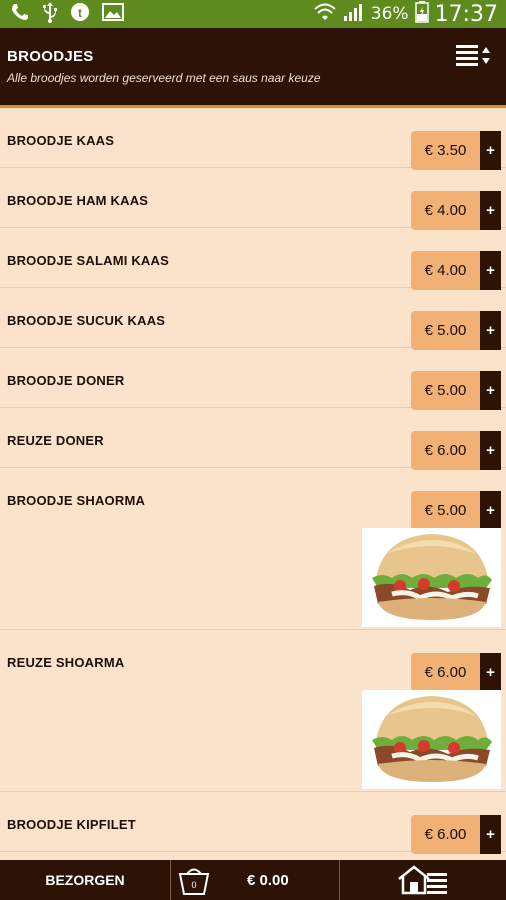 This screenshot has height=900, width=506. What do you see at coordinates (354, 14) in the screenshot?
I see `signal-icon` at bounding box center [354, 14].